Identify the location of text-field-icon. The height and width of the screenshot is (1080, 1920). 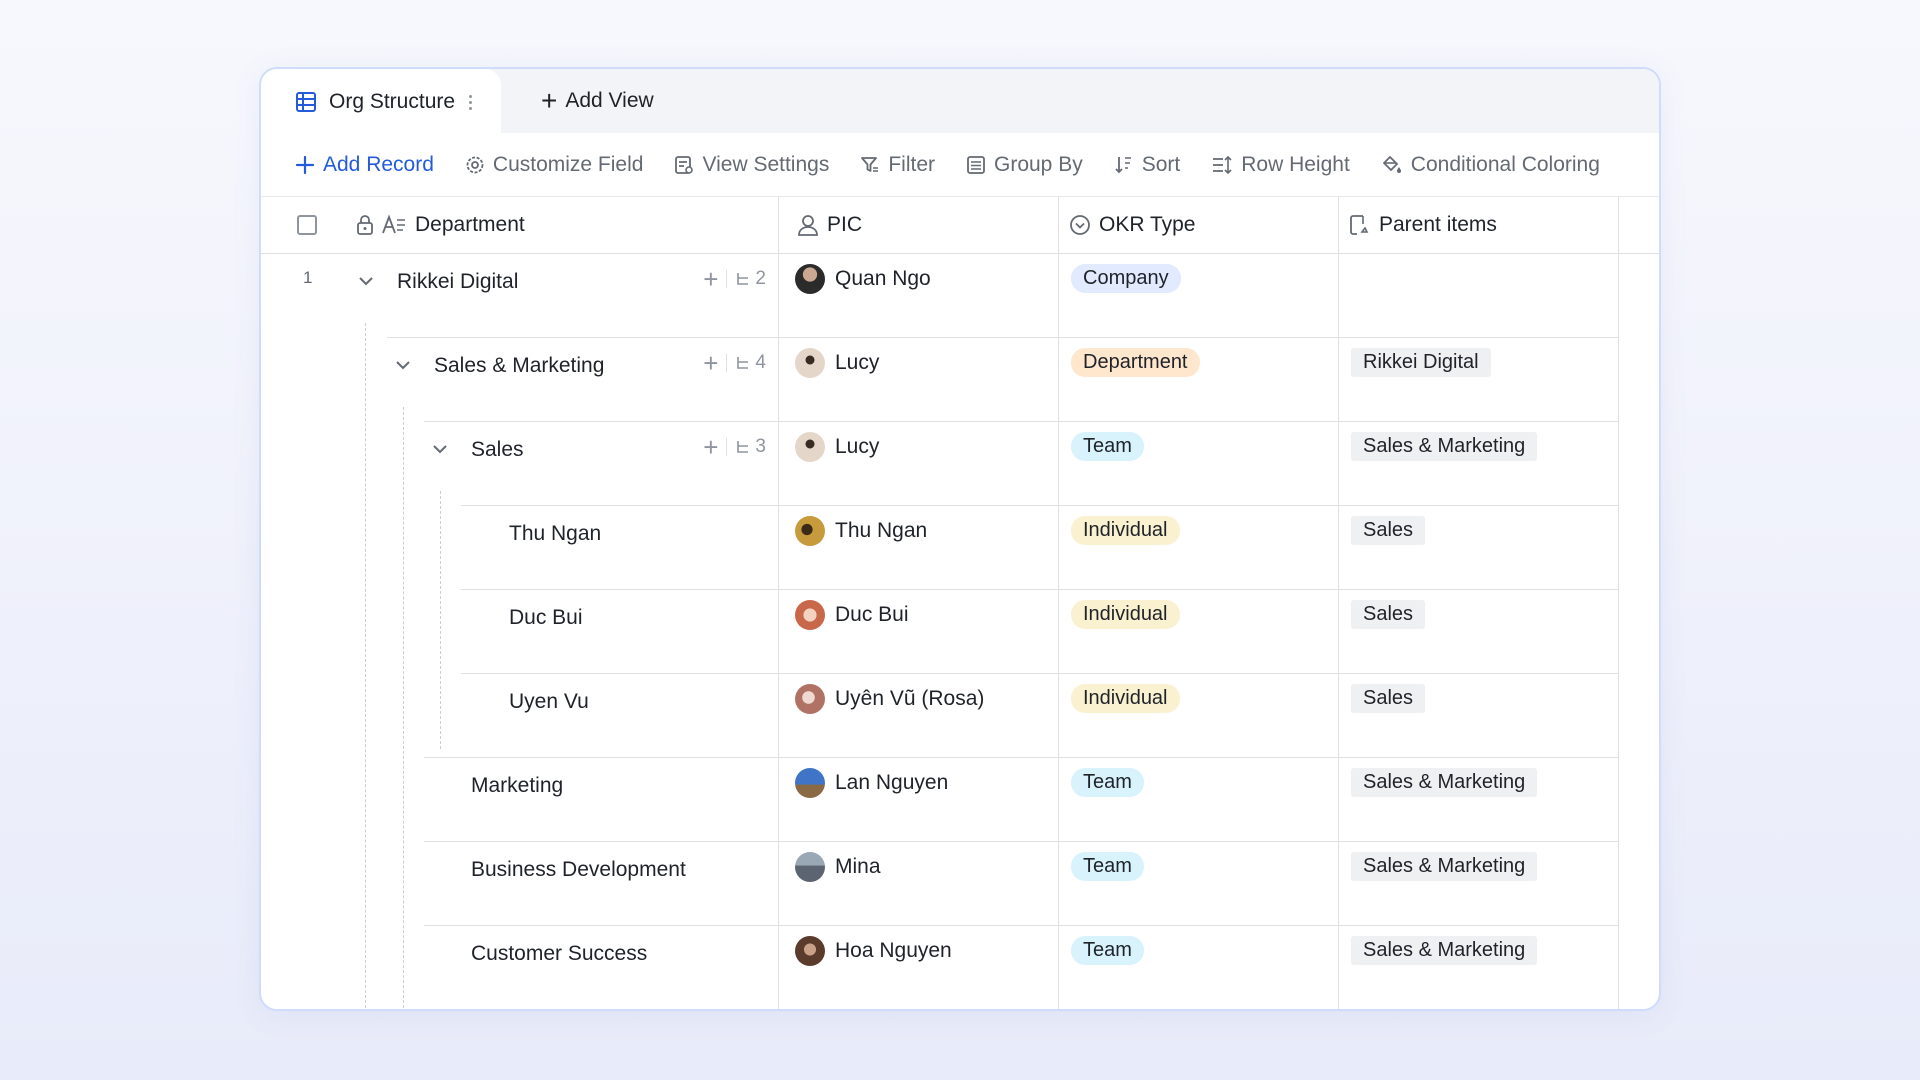
(393, 224).